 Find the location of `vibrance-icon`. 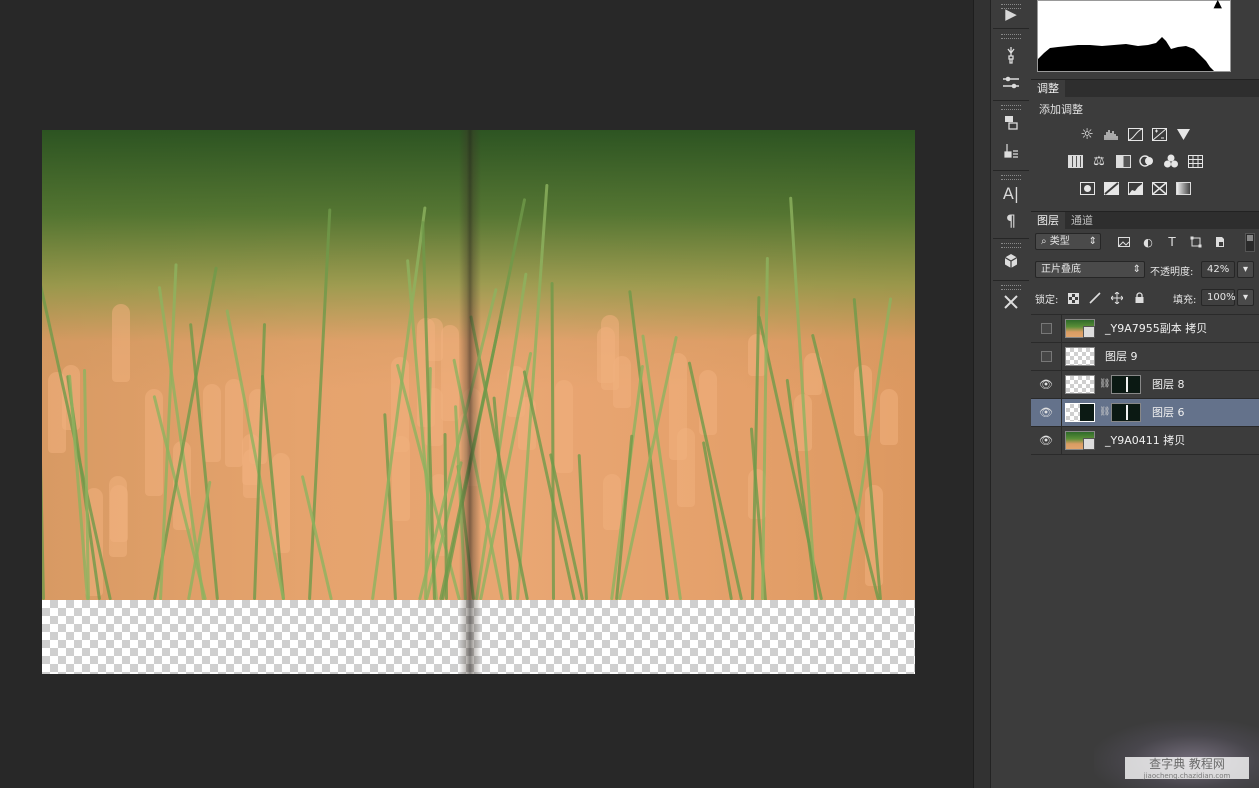

vibrance-icon is located at coordinates (1183, 134).